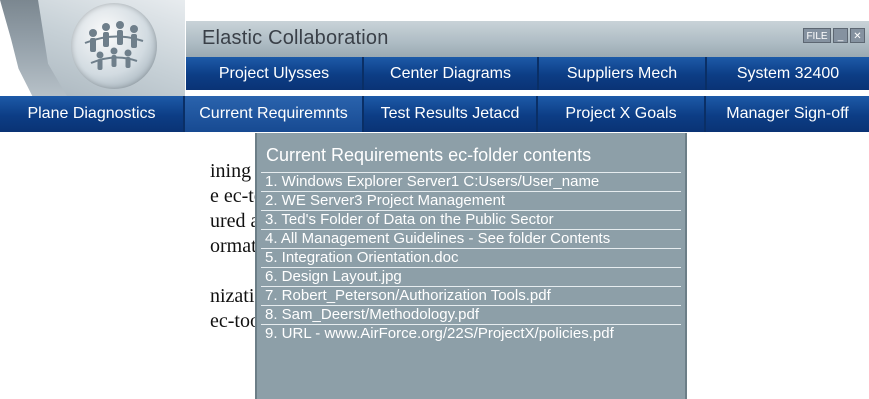  Describe the element at coordinates (355, 155) in the screenshot. I see `dropdown-header-folder-name: Current Requirements` at that location.